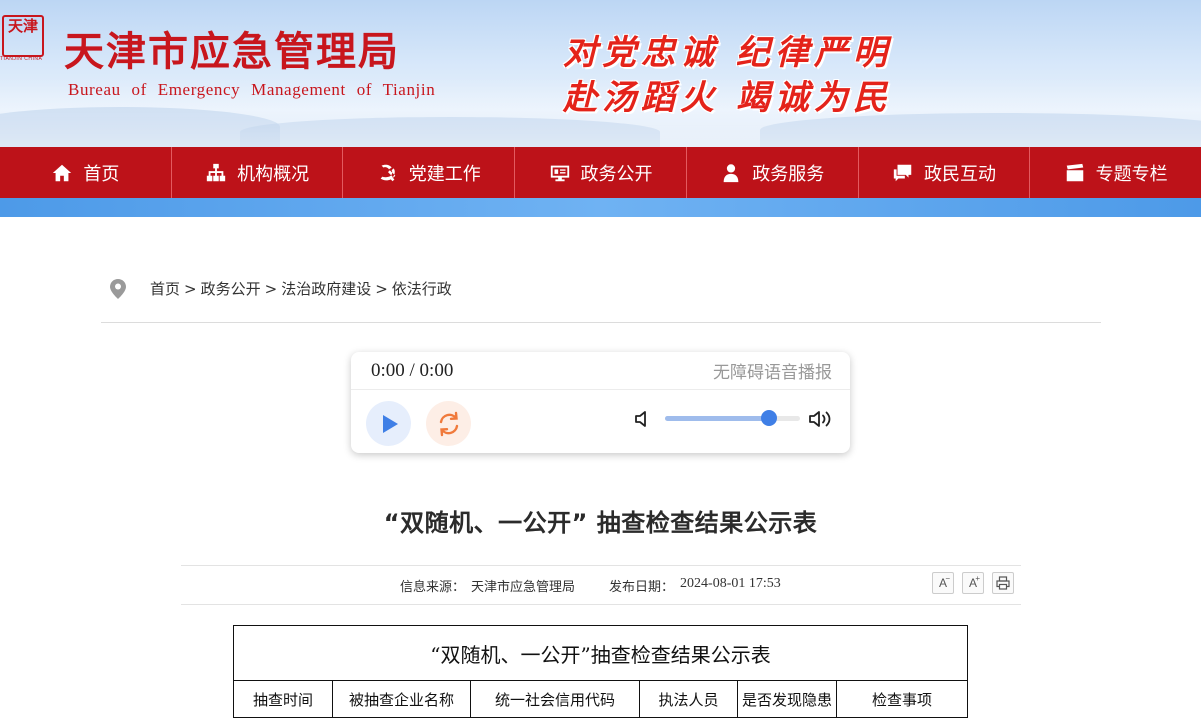  Describe the element at coordinates (977, 578) in the screenshot. I see `plus-icon: +` at that location.